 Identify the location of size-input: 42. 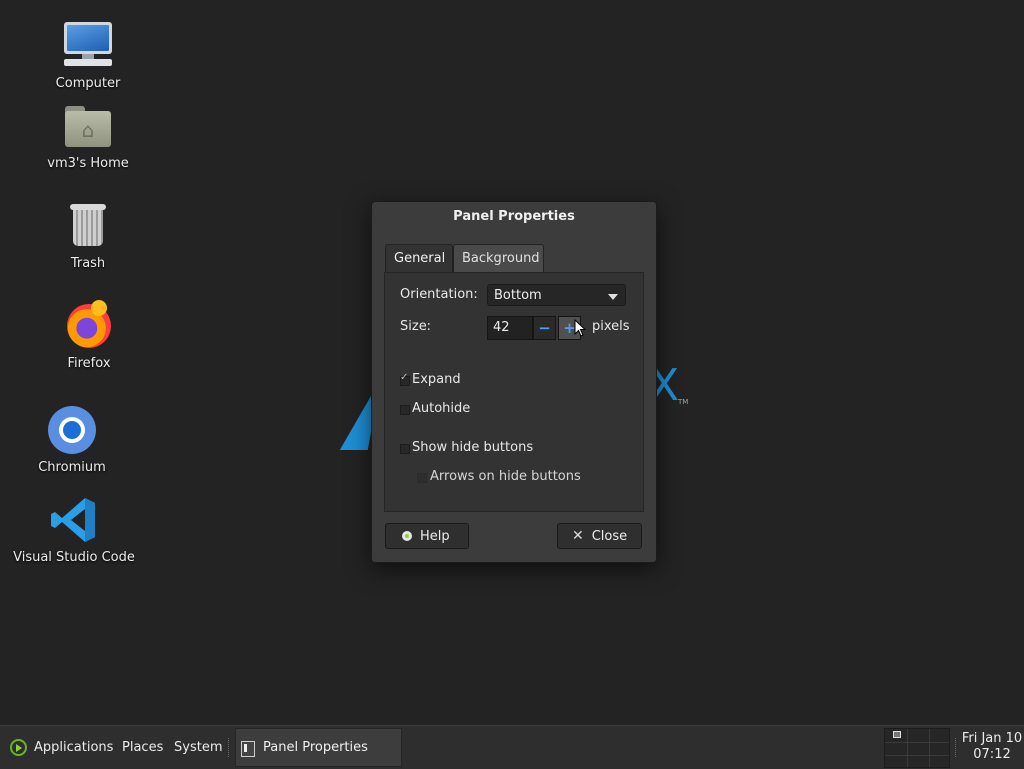
(510, 328).